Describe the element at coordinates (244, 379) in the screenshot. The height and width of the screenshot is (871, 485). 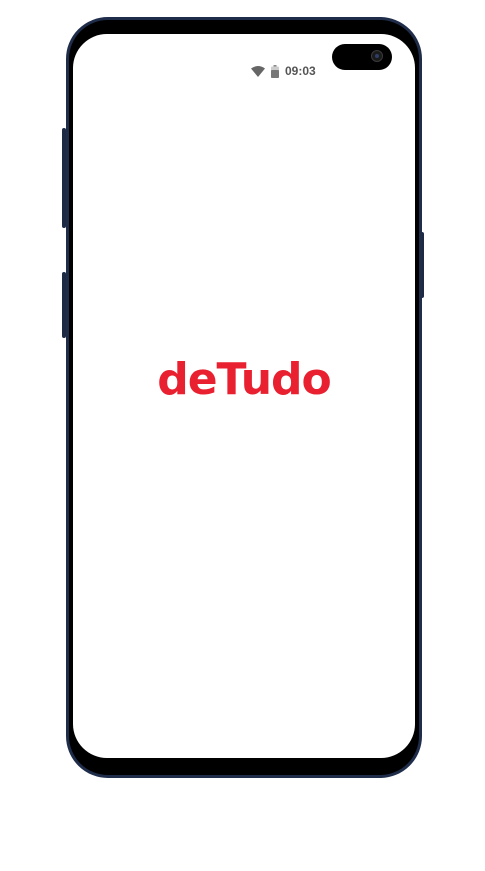
I see `app-logo: deTudo` at that location.